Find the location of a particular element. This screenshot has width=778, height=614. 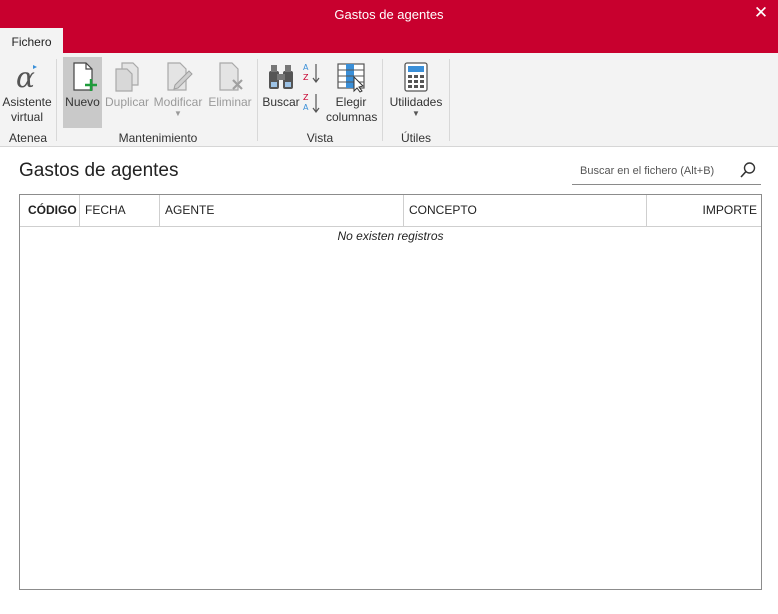

search-icon is located at coordinates (748, 170).